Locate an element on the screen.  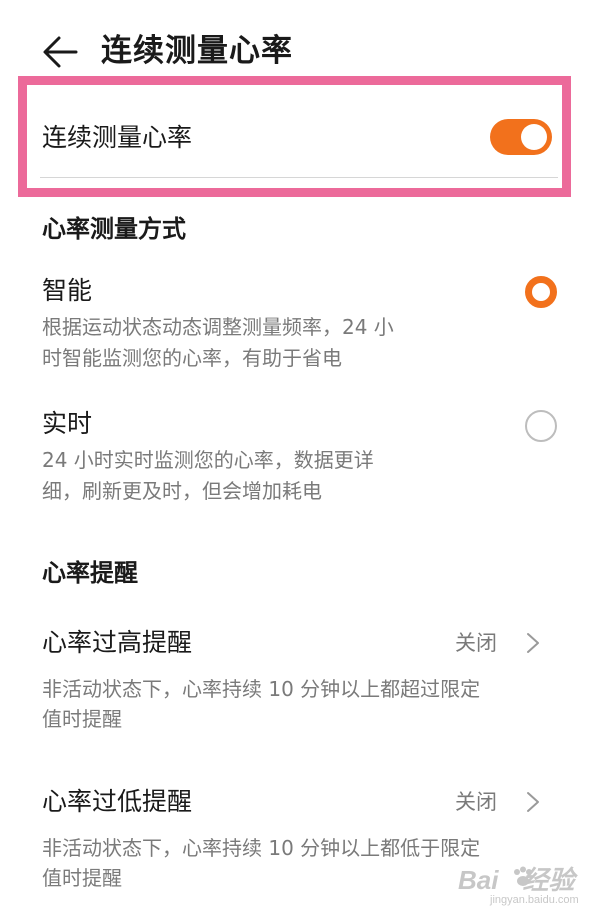
option-smart-description: 根据运动状态动态调整测量频率，24 小 时智能监测您的心率，有助于省电 is located at coordinates (218, 342).